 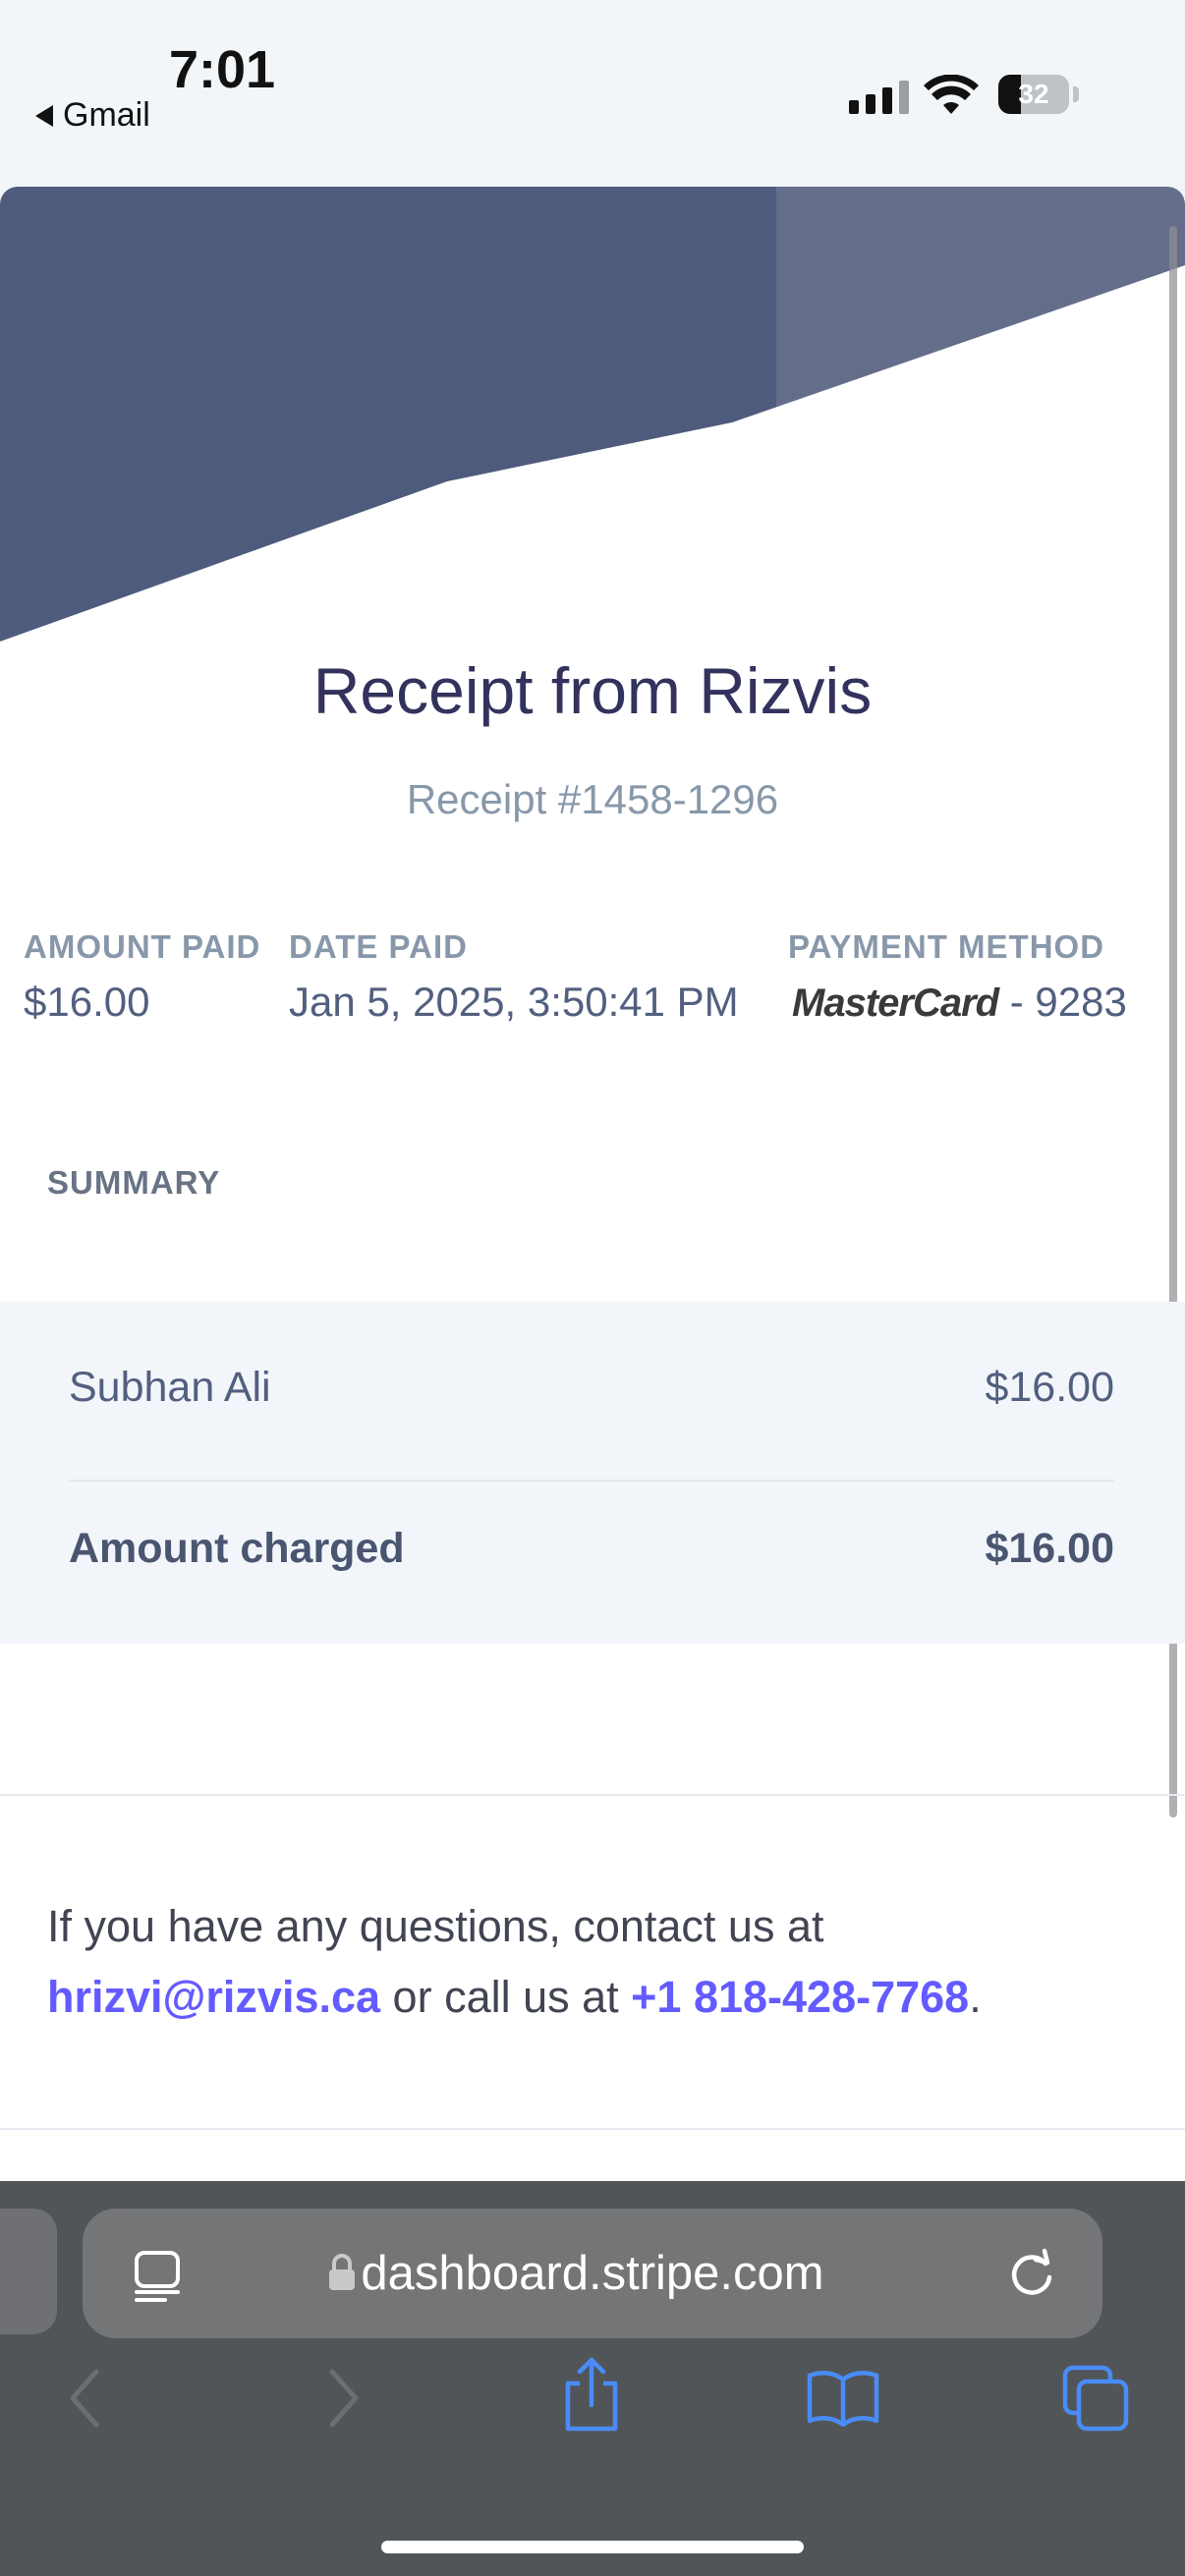 What do you see at coordinates (436, 1926) in the screenshot?
I see `contact-intro: If you have any questions, contact us at` at bounding box center [436, 1926].